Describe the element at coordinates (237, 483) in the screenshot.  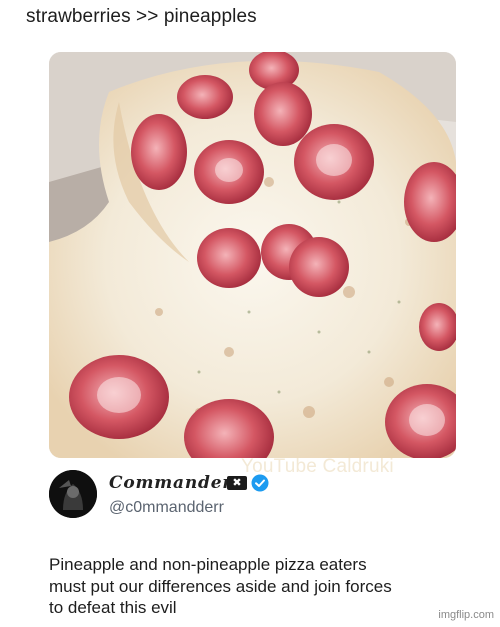
I see `flag-icon: ✖` at that location.